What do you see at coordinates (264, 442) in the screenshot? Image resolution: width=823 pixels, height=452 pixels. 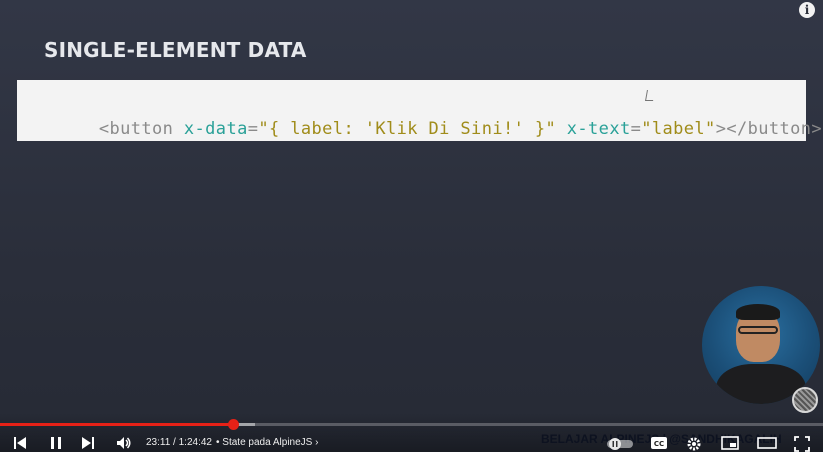 I see `chapter-title-text: • State pada AlpineJS` at bounding box center [264, 442].